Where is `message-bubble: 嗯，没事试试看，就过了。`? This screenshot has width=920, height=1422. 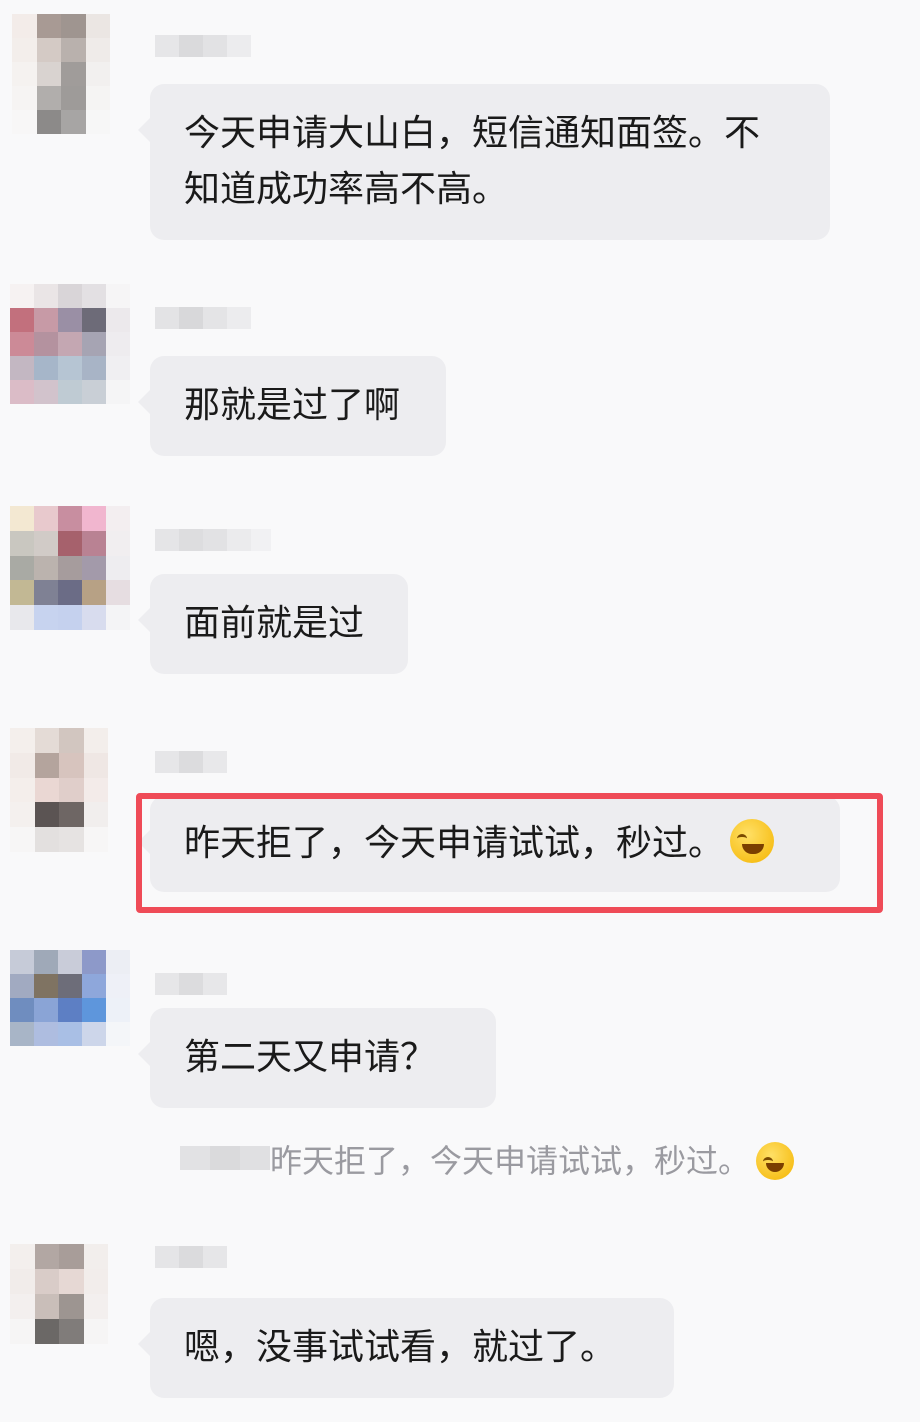
message-bubble: 嗯，没事试试看，就过了。 is located at coordinates (406, 1348).